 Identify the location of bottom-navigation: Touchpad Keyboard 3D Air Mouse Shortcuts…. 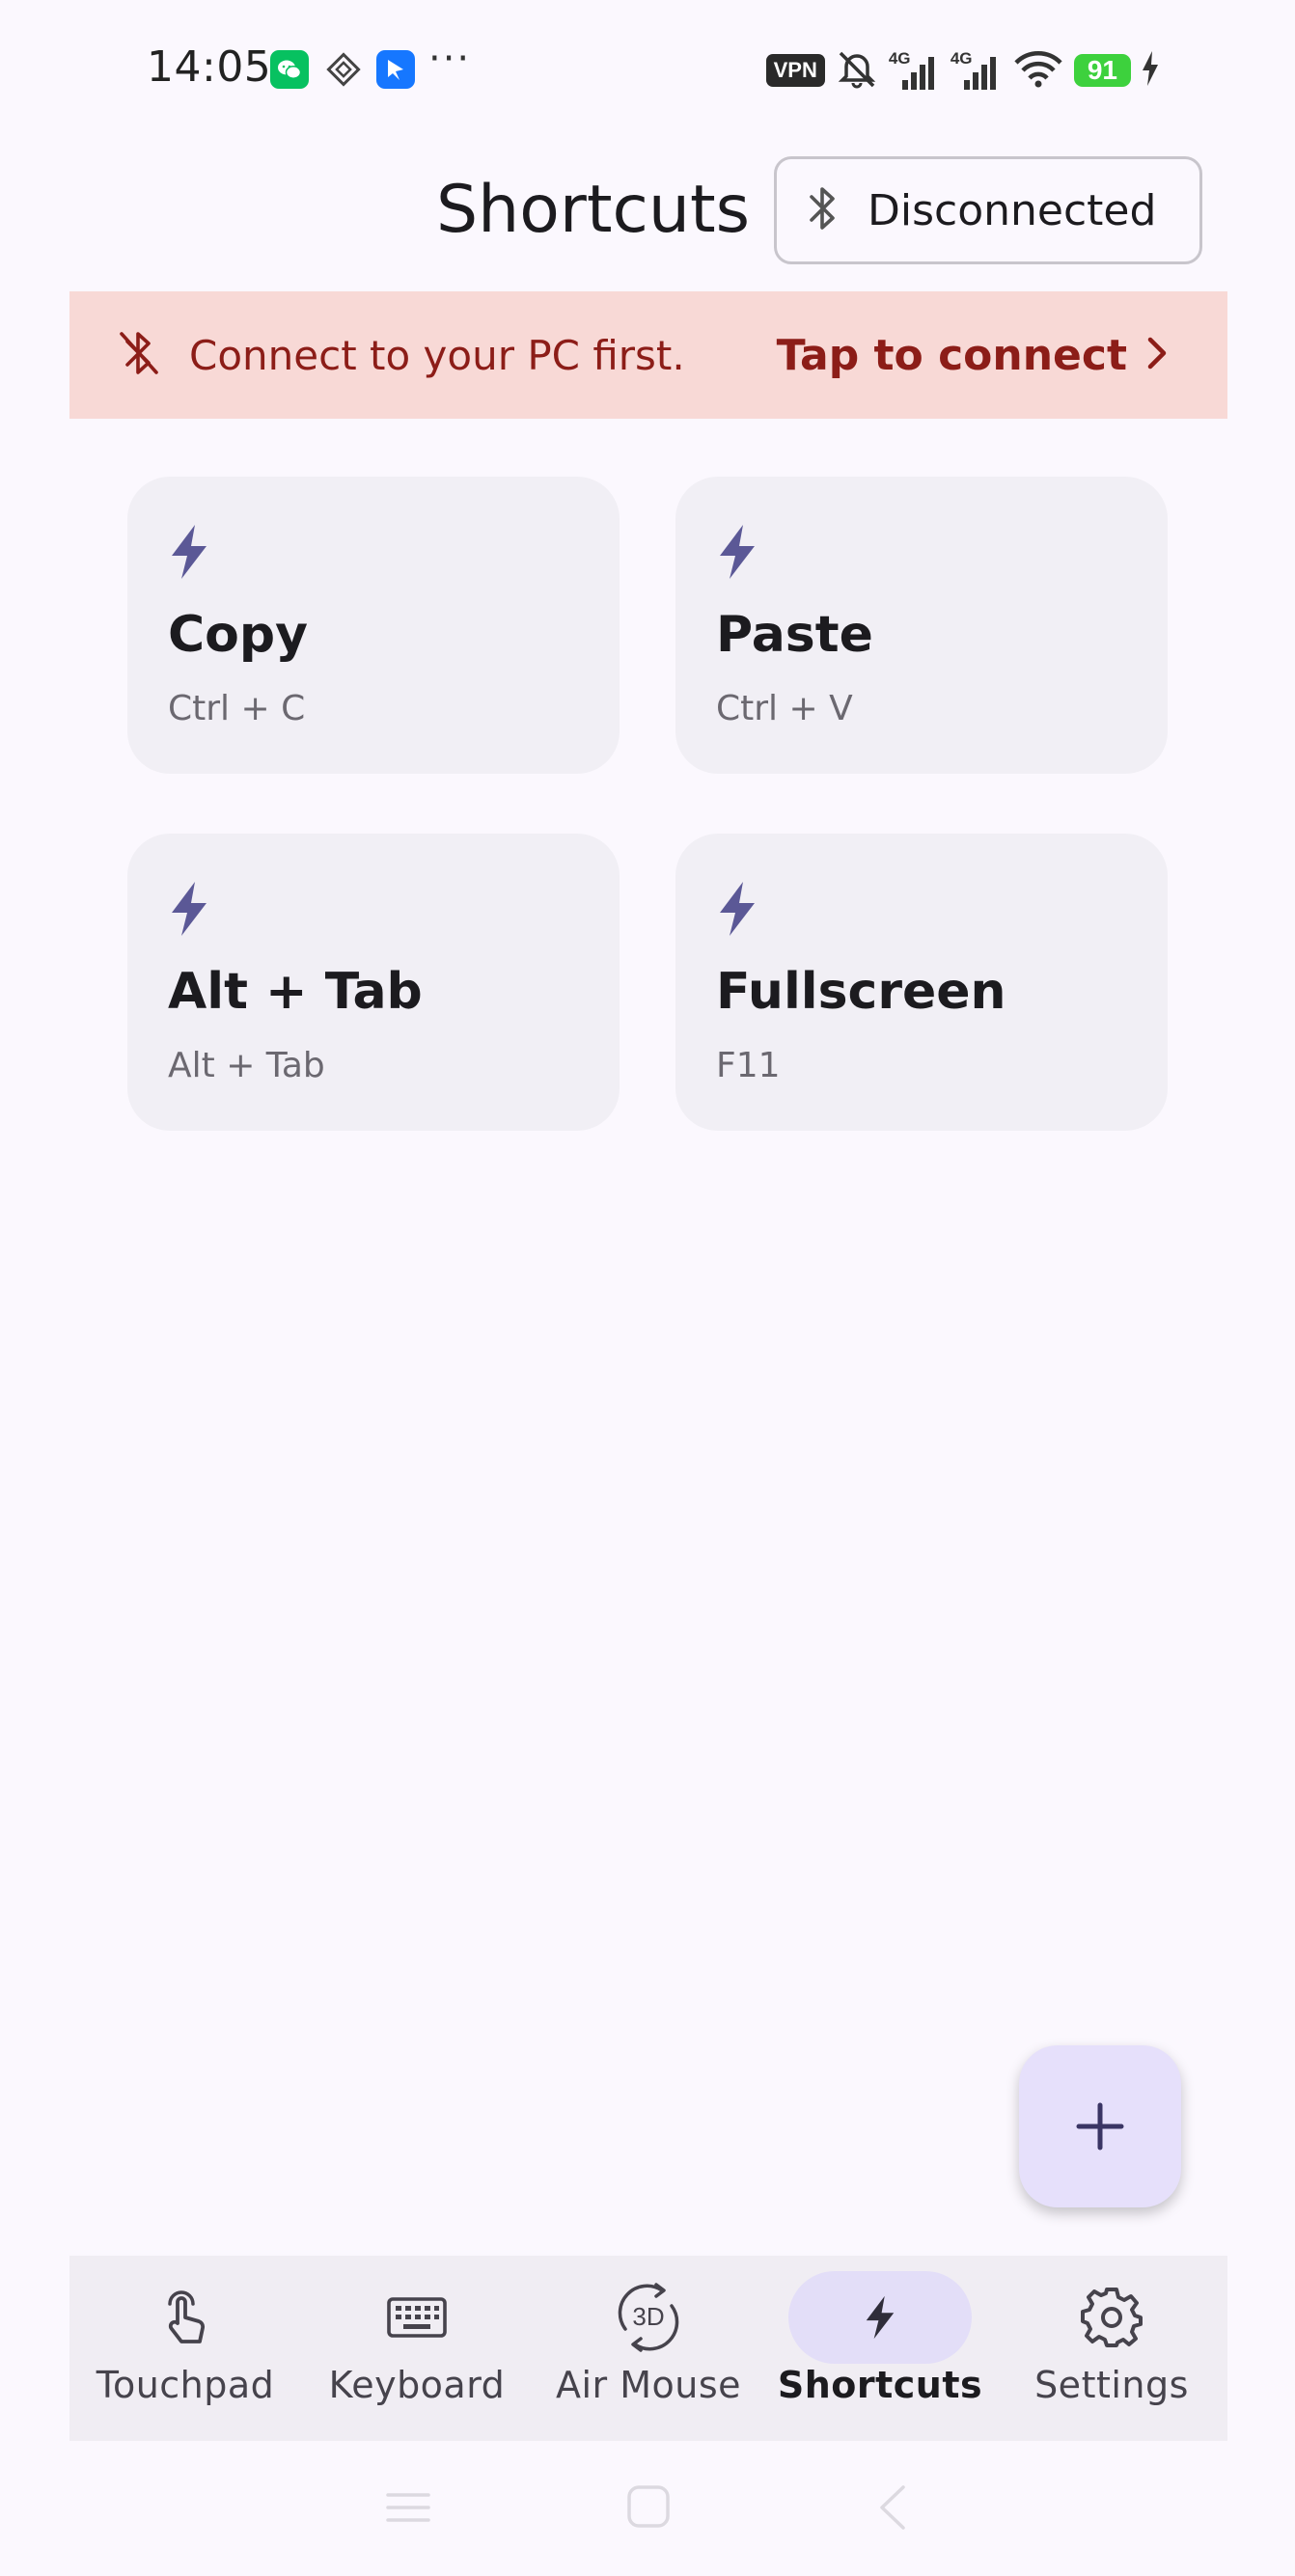
(648, 2348).